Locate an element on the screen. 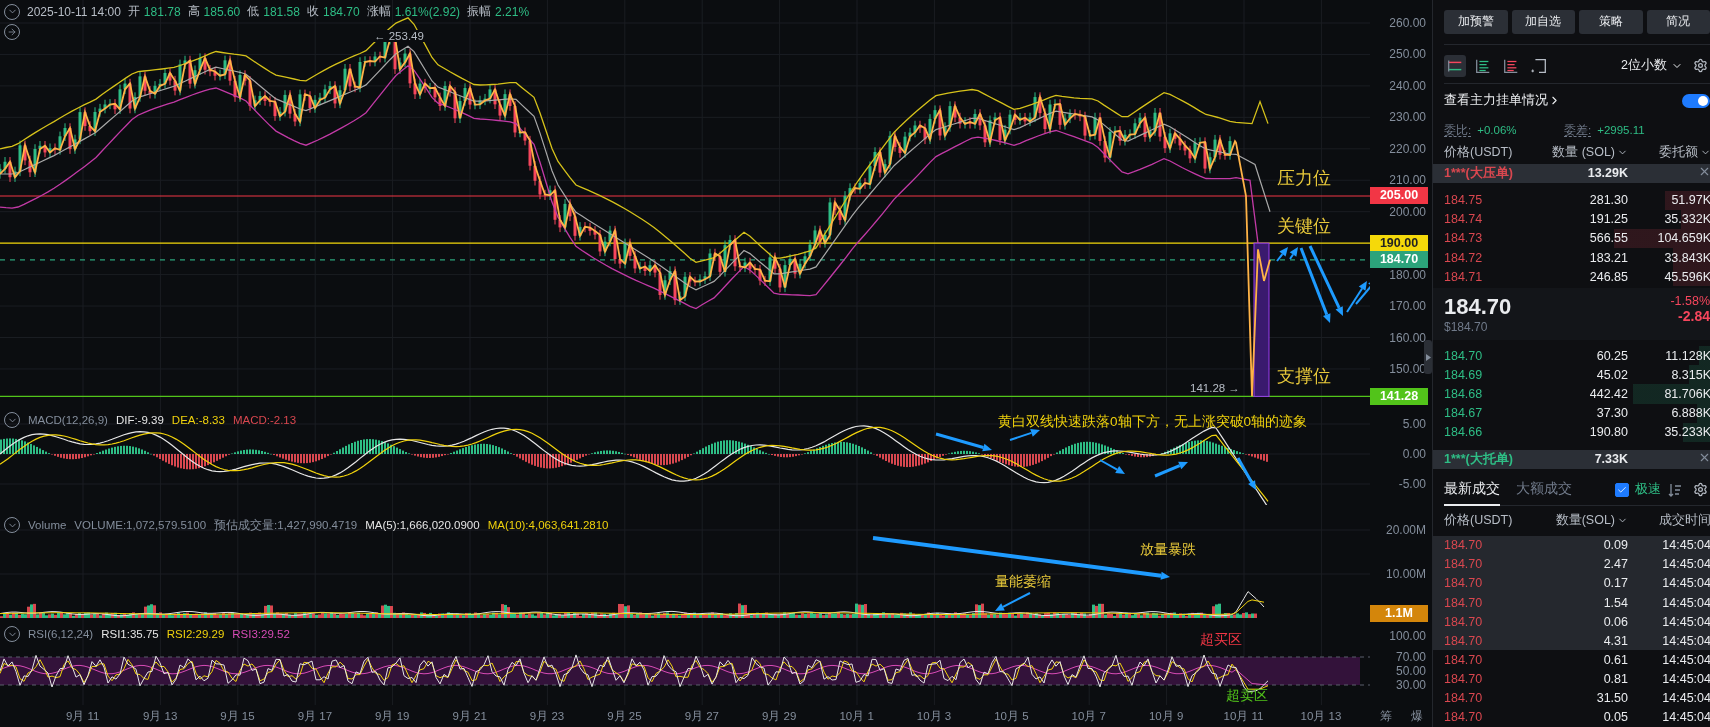  trade-quantity: 0.81 is located at coordinates (1615, 679).